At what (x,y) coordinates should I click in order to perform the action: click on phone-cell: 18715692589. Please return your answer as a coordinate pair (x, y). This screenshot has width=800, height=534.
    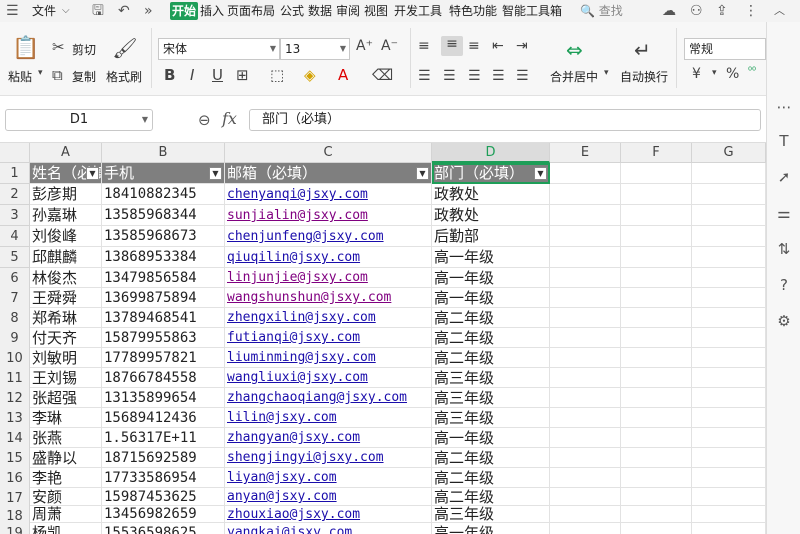
    Looking at the image, I should click on (163, 458).